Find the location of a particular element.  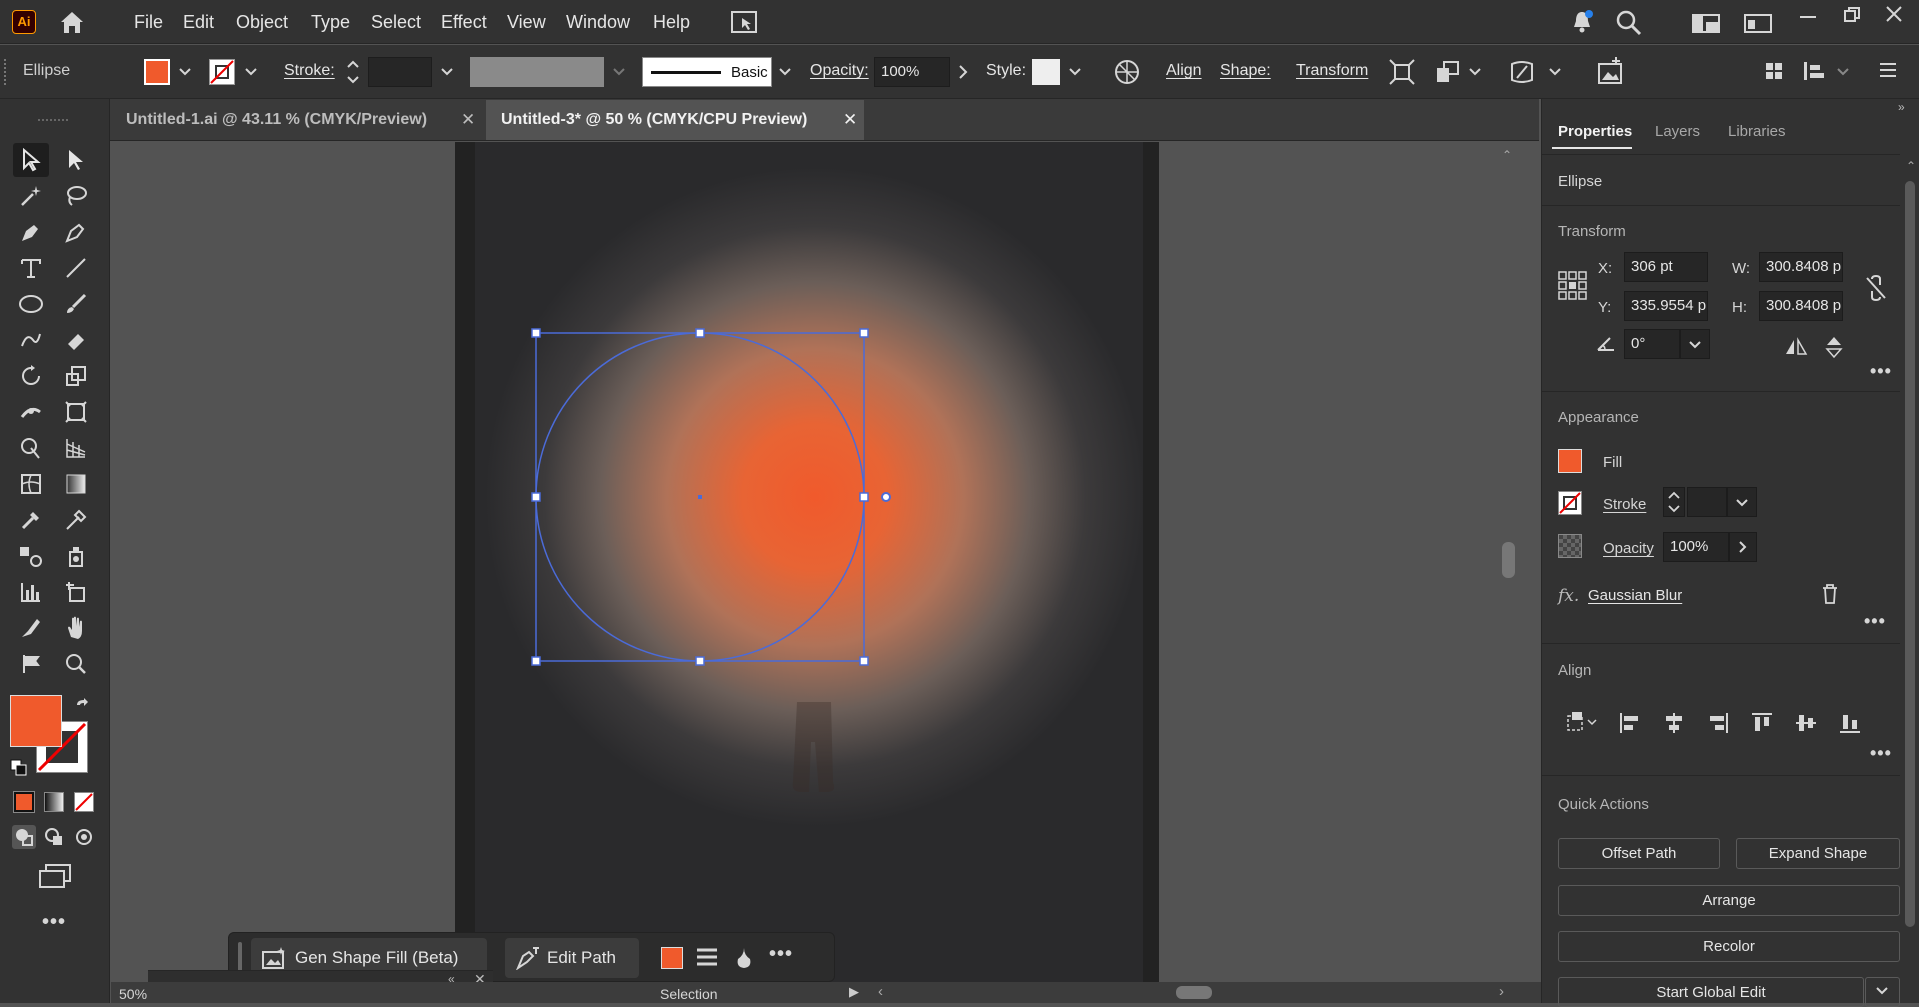

brush-definition: Basic is located at coordinates (707, 72).